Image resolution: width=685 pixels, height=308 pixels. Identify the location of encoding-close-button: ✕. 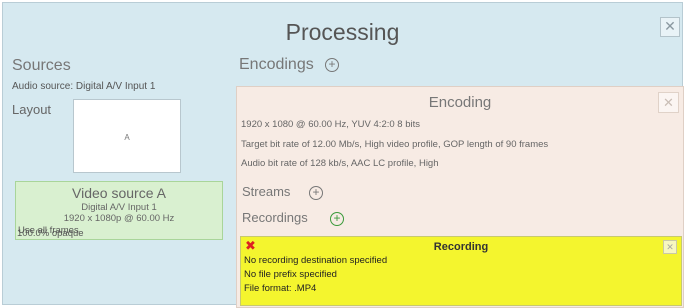
(668, 102).